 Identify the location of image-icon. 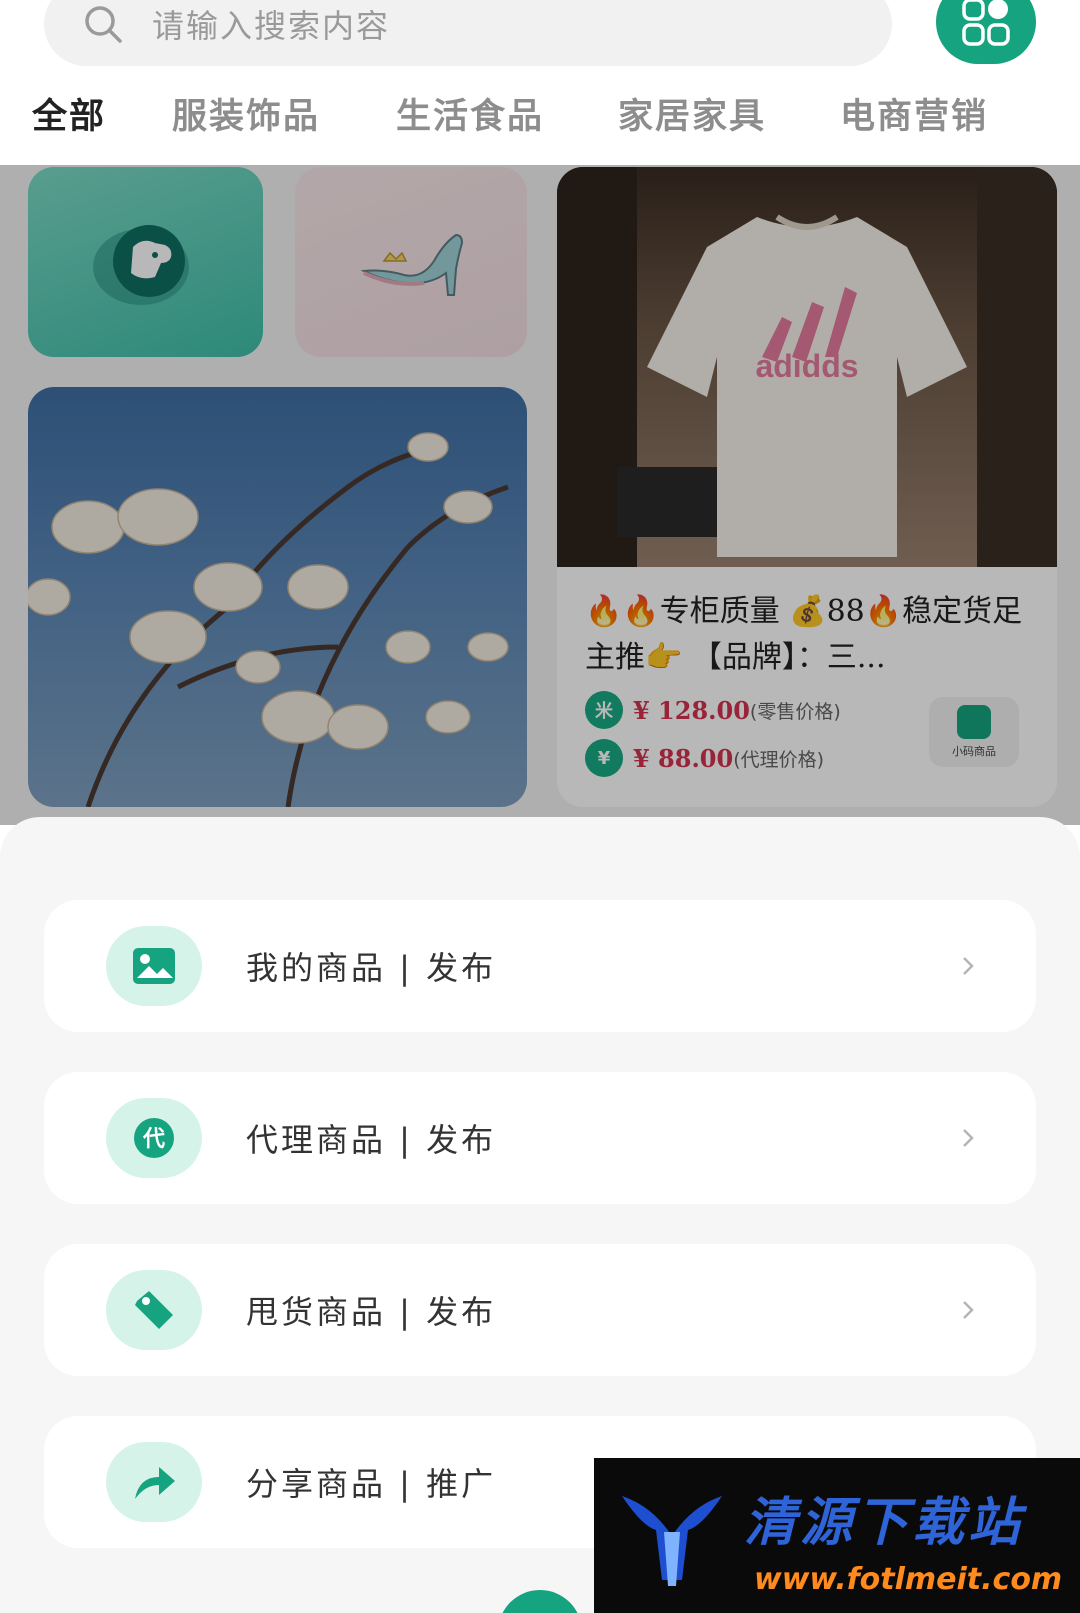
(154, 966).